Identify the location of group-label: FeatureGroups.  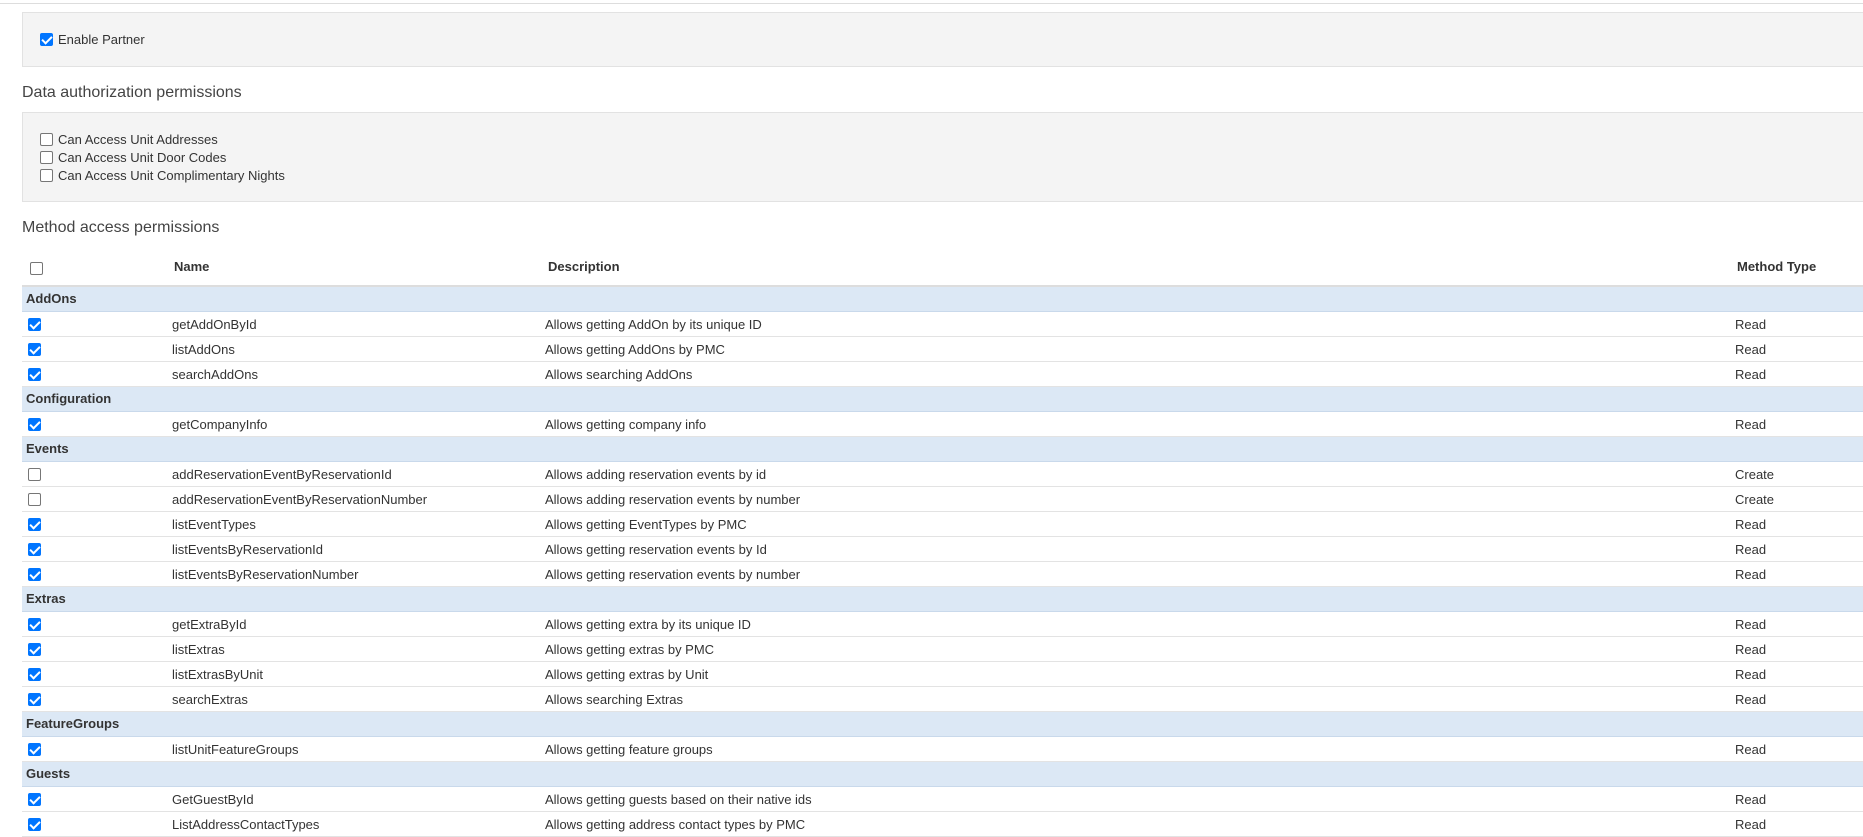
(73, 723).